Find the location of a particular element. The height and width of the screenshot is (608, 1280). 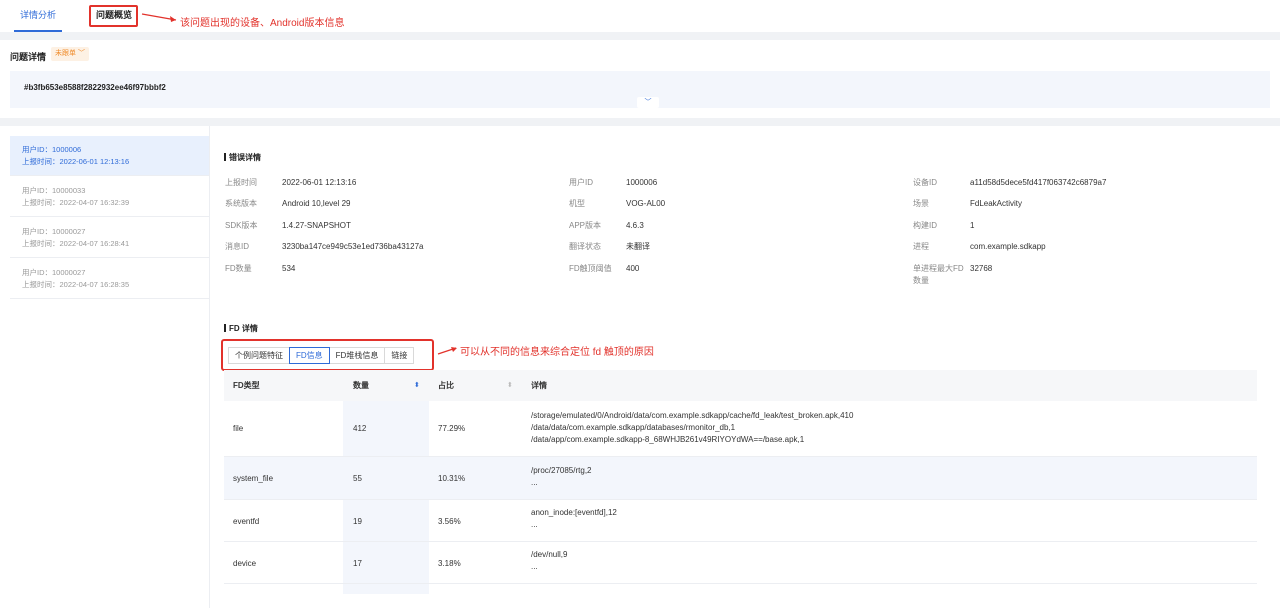

kv-value: 400 is located at coordinates (633, 268).